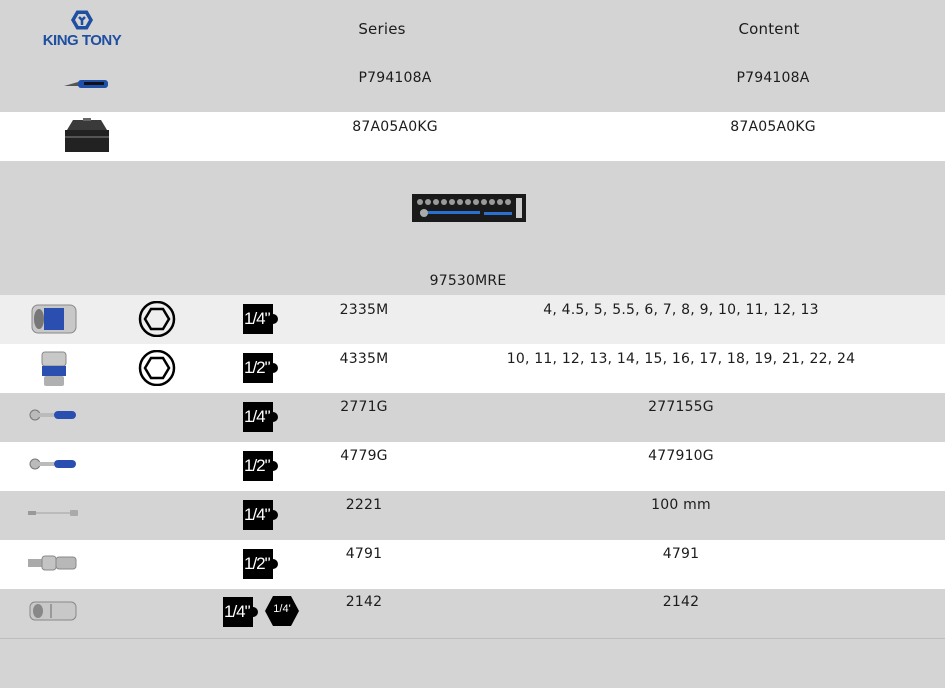 Image resolution: width=945 pixels, height=688 pixels. What do you see at coordinates (472, 31) in the screenshot?
I see `table-header: KING TONY Series Content` at bounding box center [472, 31].